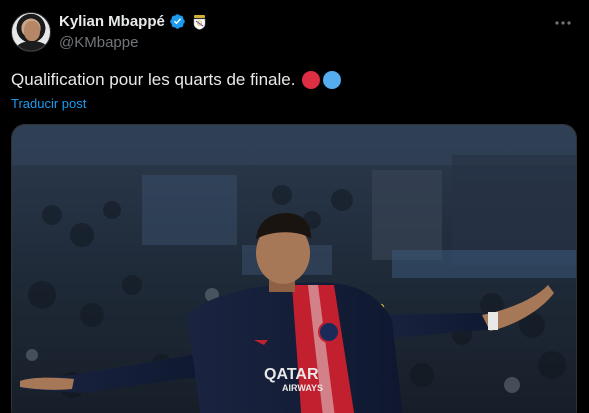 This screenshot has height=413, width=589. What do you see at coordinates (302, 388) in the screenshot?
I see `svg-text: AIRWAYS` at bounding box center [302, 388].